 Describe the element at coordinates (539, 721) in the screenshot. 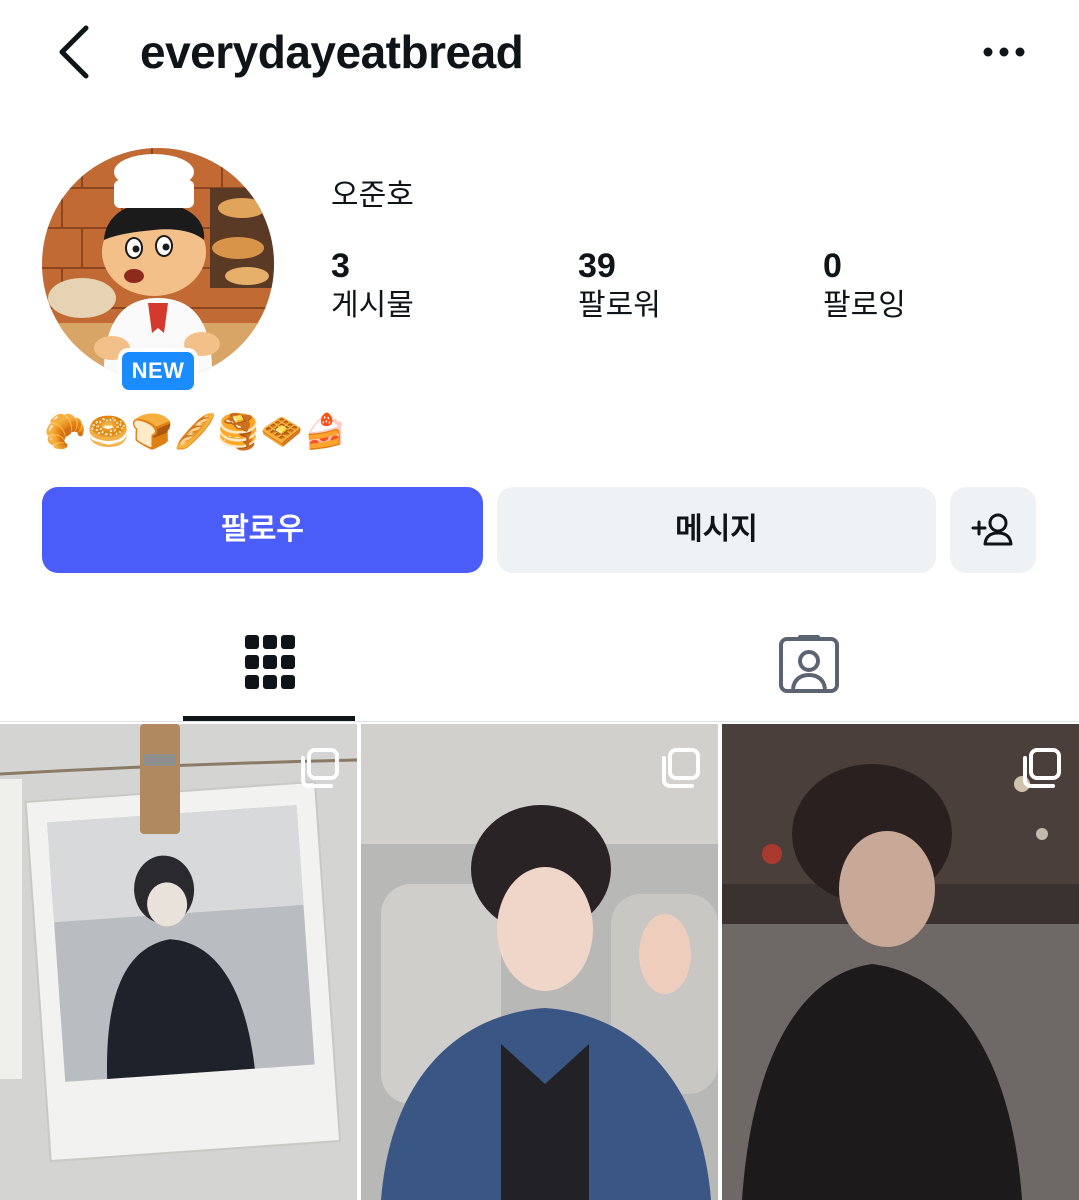

I see `tabs-divider` at that location.